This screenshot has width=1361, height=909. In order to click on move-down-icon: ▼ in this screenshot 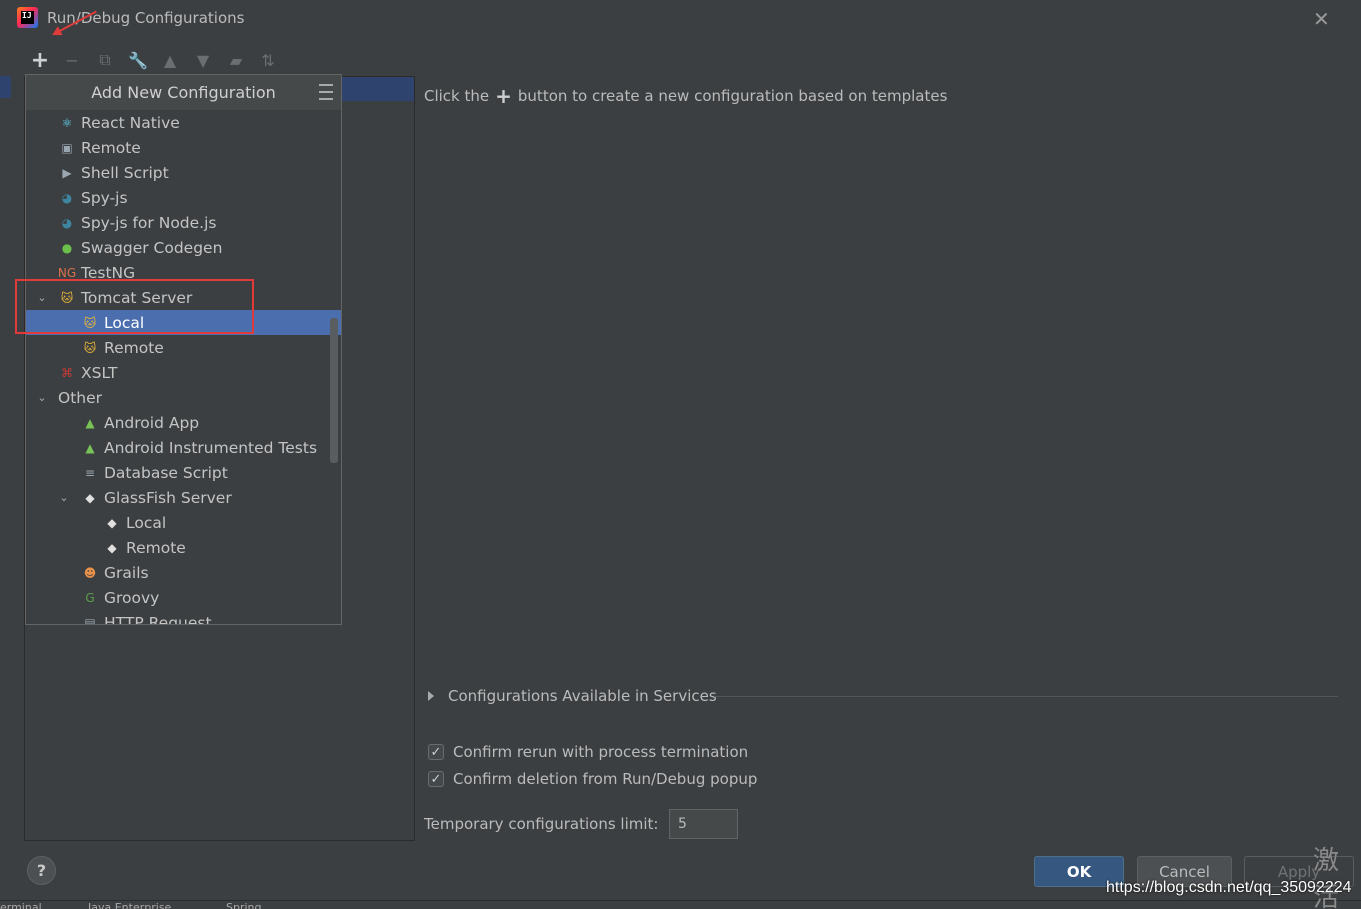, I will do `click(203, 60)`.